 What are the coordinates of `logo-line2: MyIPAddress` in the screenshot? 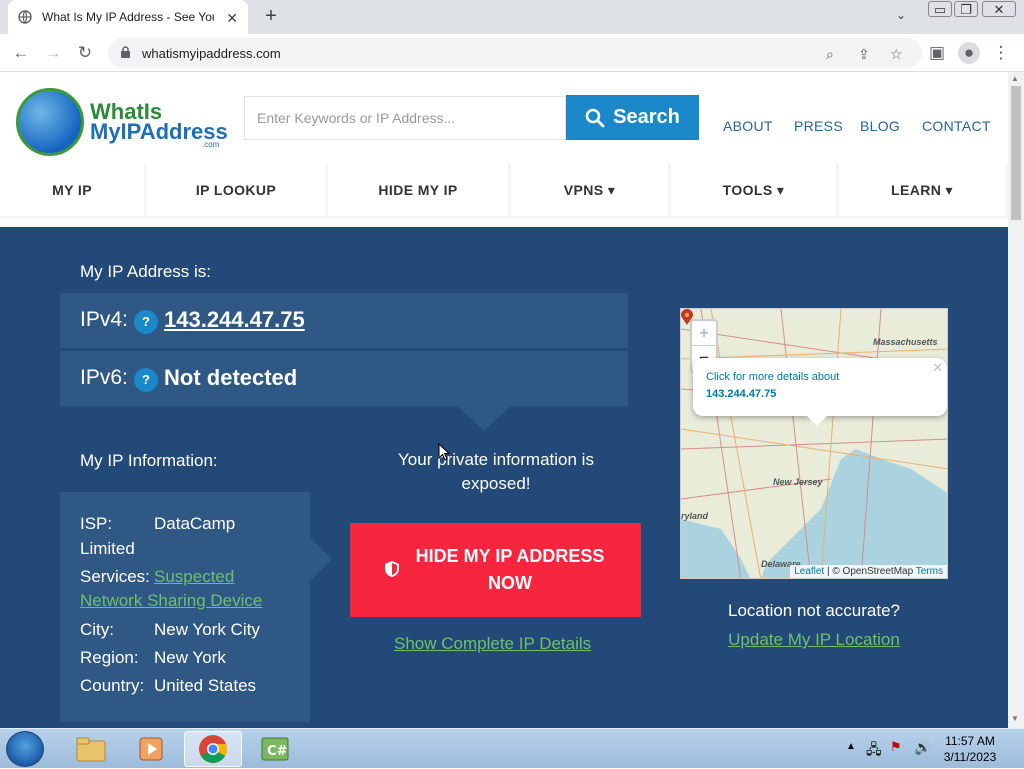 It's located at (159, 131).